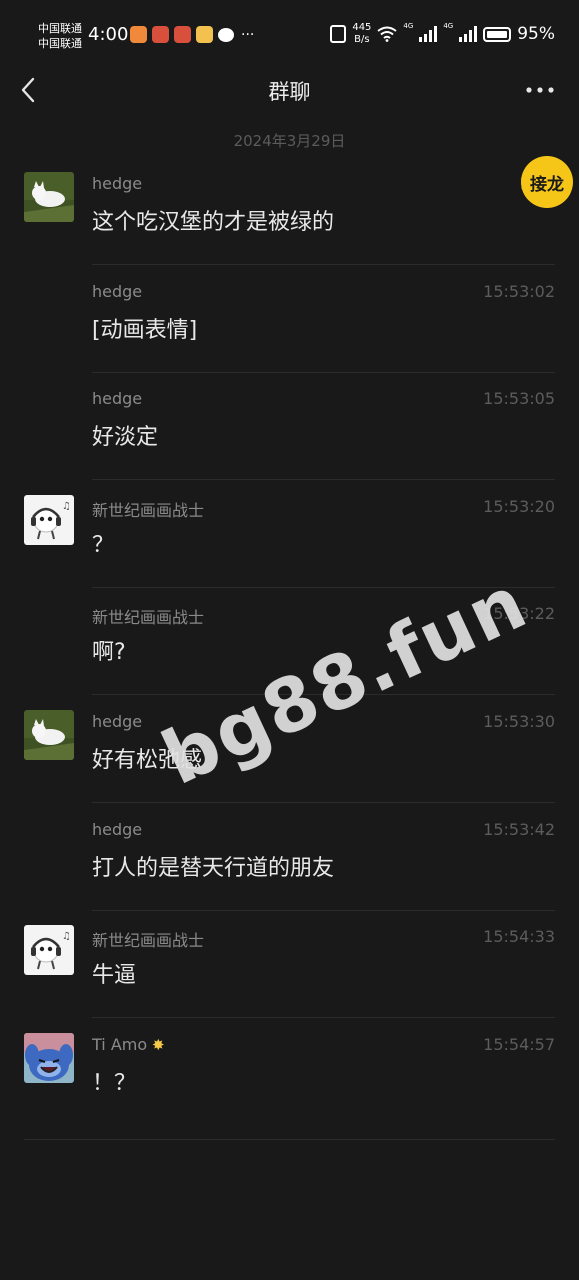  I want to click on message-row: hedge 15:53:42 打人的是替天行道的朋友, so click(289, 857).